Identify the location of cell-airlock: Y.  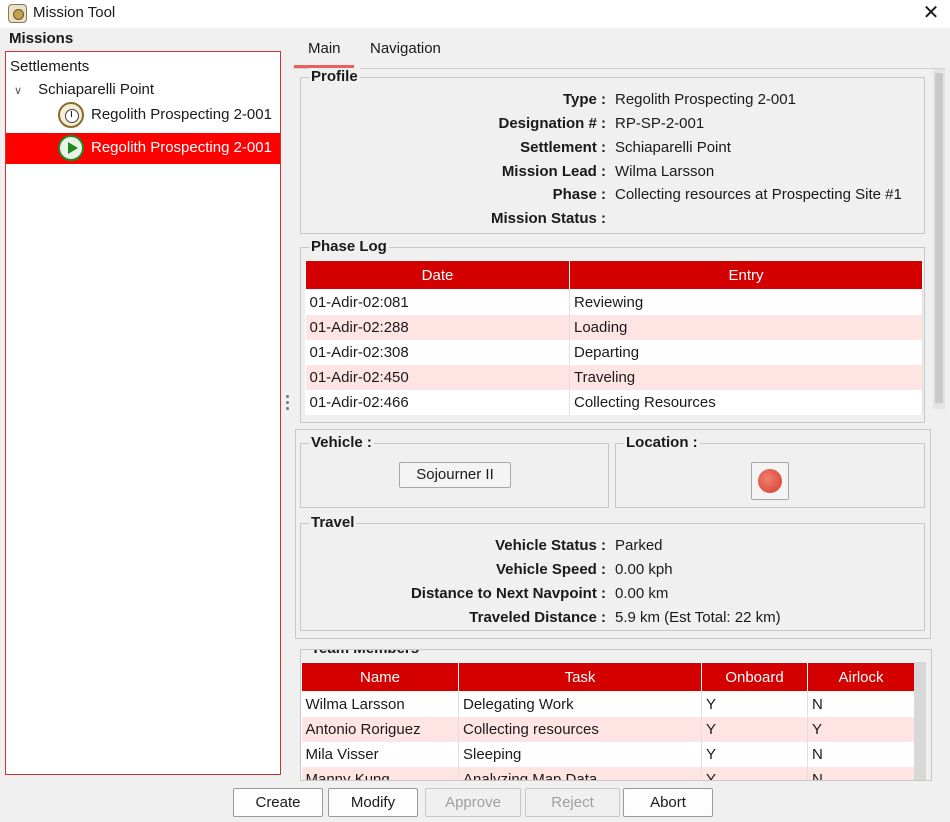
(861, 729).